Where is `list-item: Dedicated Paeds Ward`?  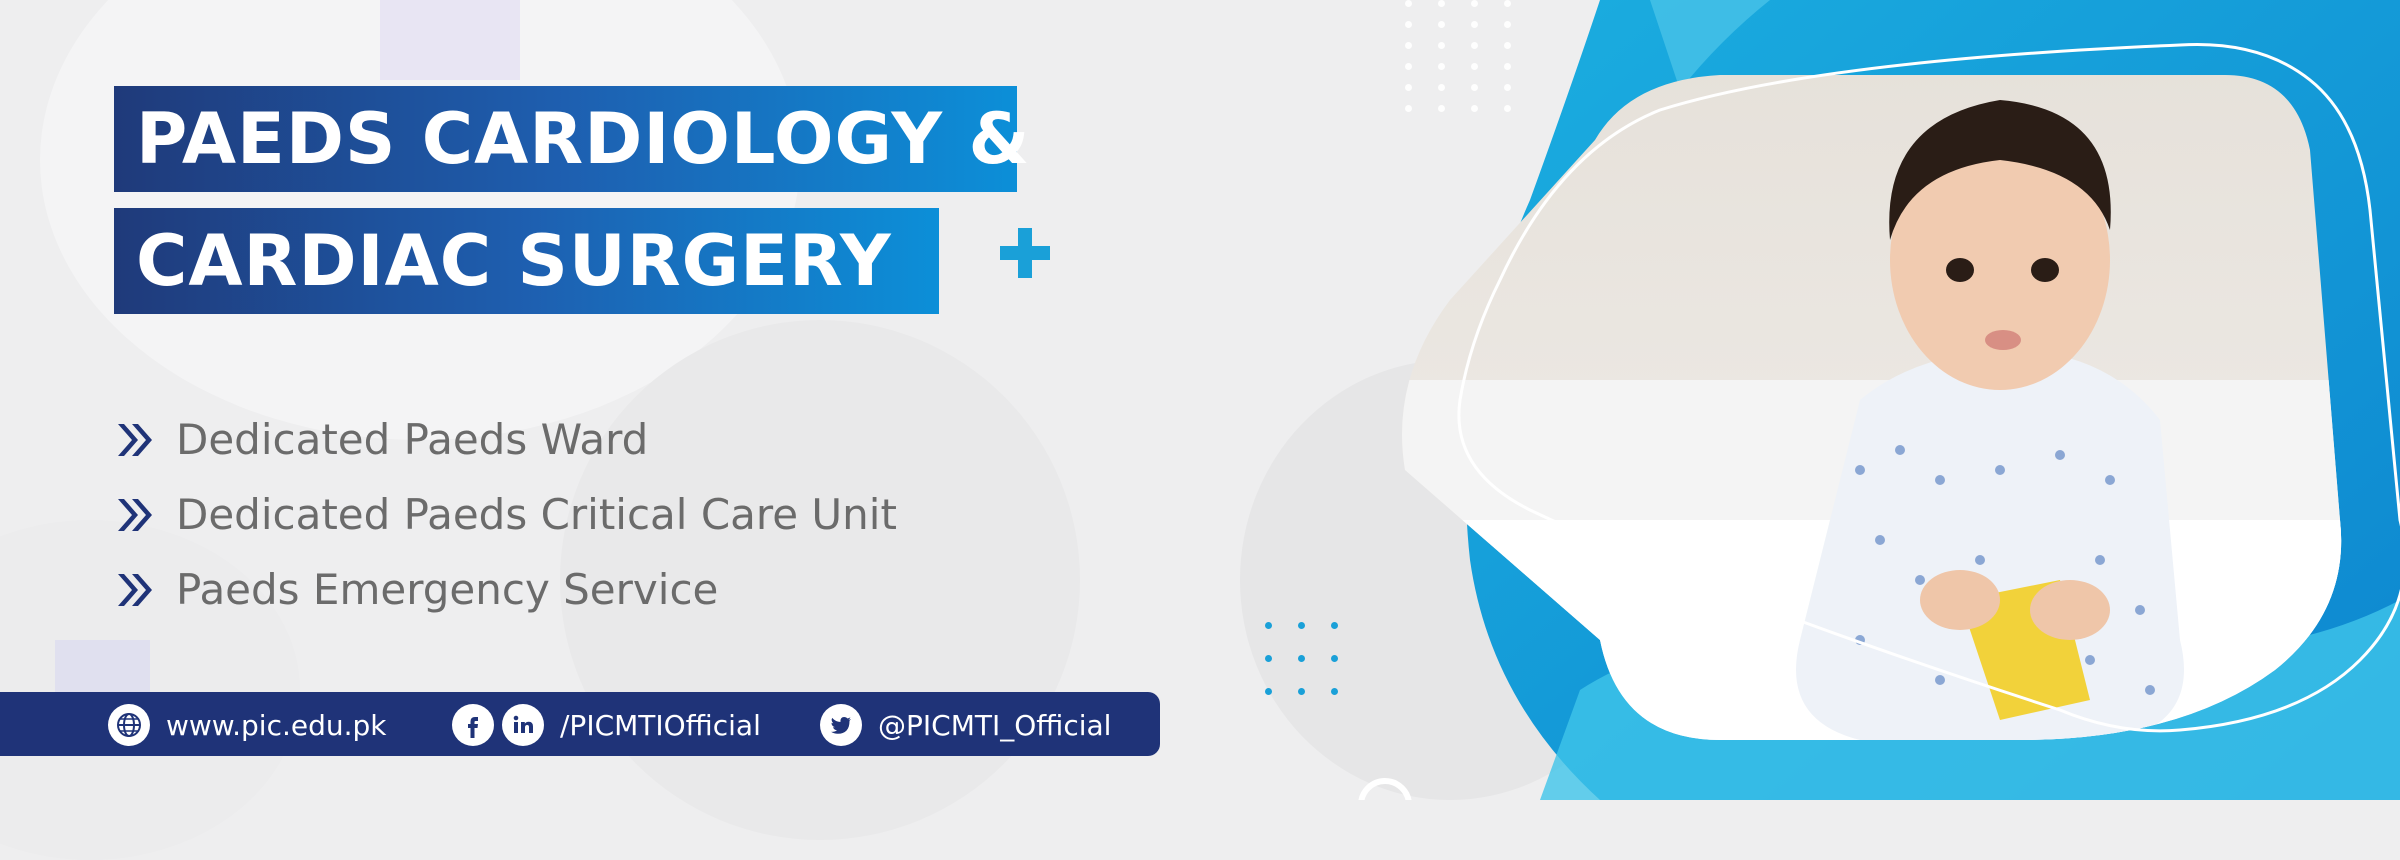 list-item: Dedicated Paeds Ward is located at coordinates (505, 439).